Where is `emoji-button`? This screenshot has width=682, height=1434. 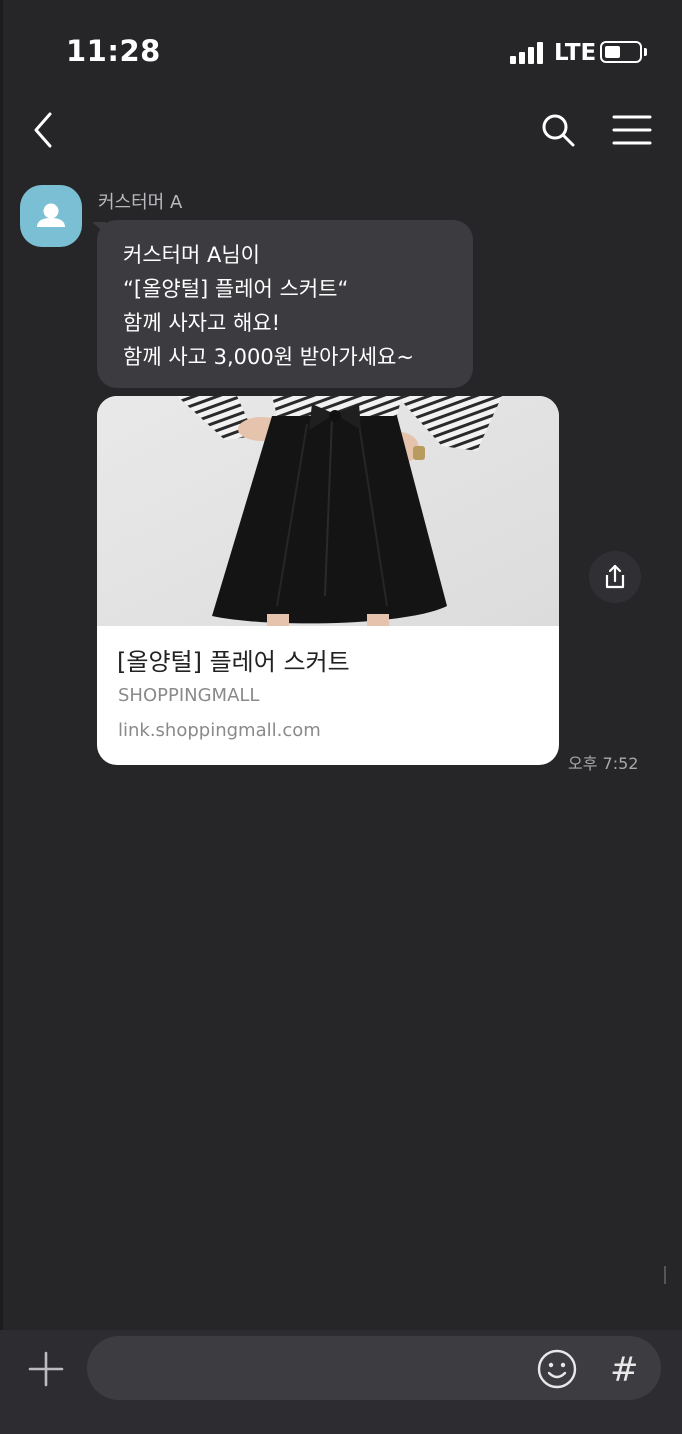
emoji-button is located at coordinates (557, 1369).